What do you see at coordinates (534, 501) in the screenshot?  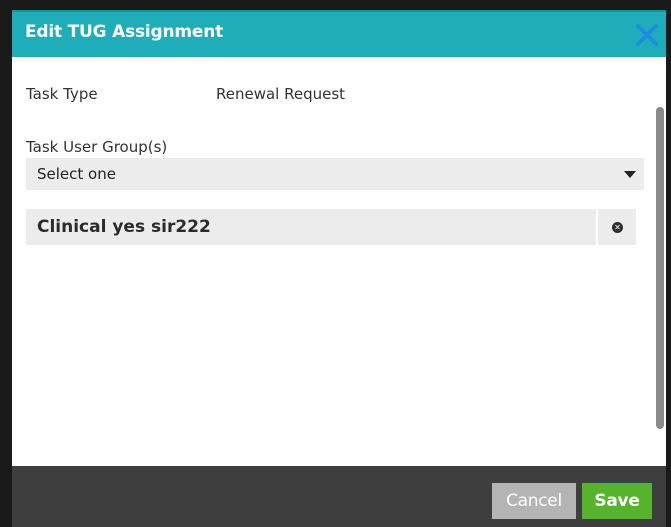 I see `cancel-button: Cancel` at bounding box center [534, 501].